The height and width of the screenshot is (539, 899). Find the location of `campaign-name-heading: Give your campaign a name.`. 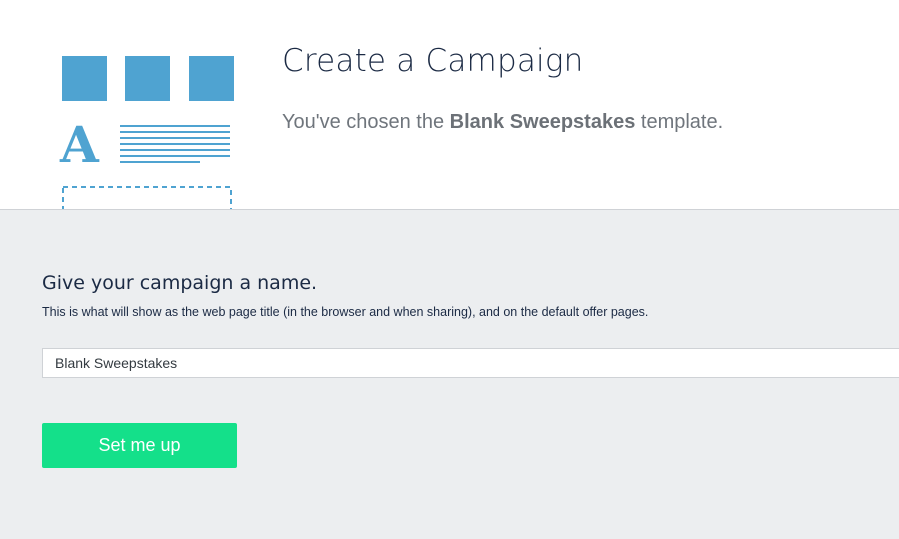

campaign-name-heading: Give your campaign a name. is located at coordinates (180, 283).